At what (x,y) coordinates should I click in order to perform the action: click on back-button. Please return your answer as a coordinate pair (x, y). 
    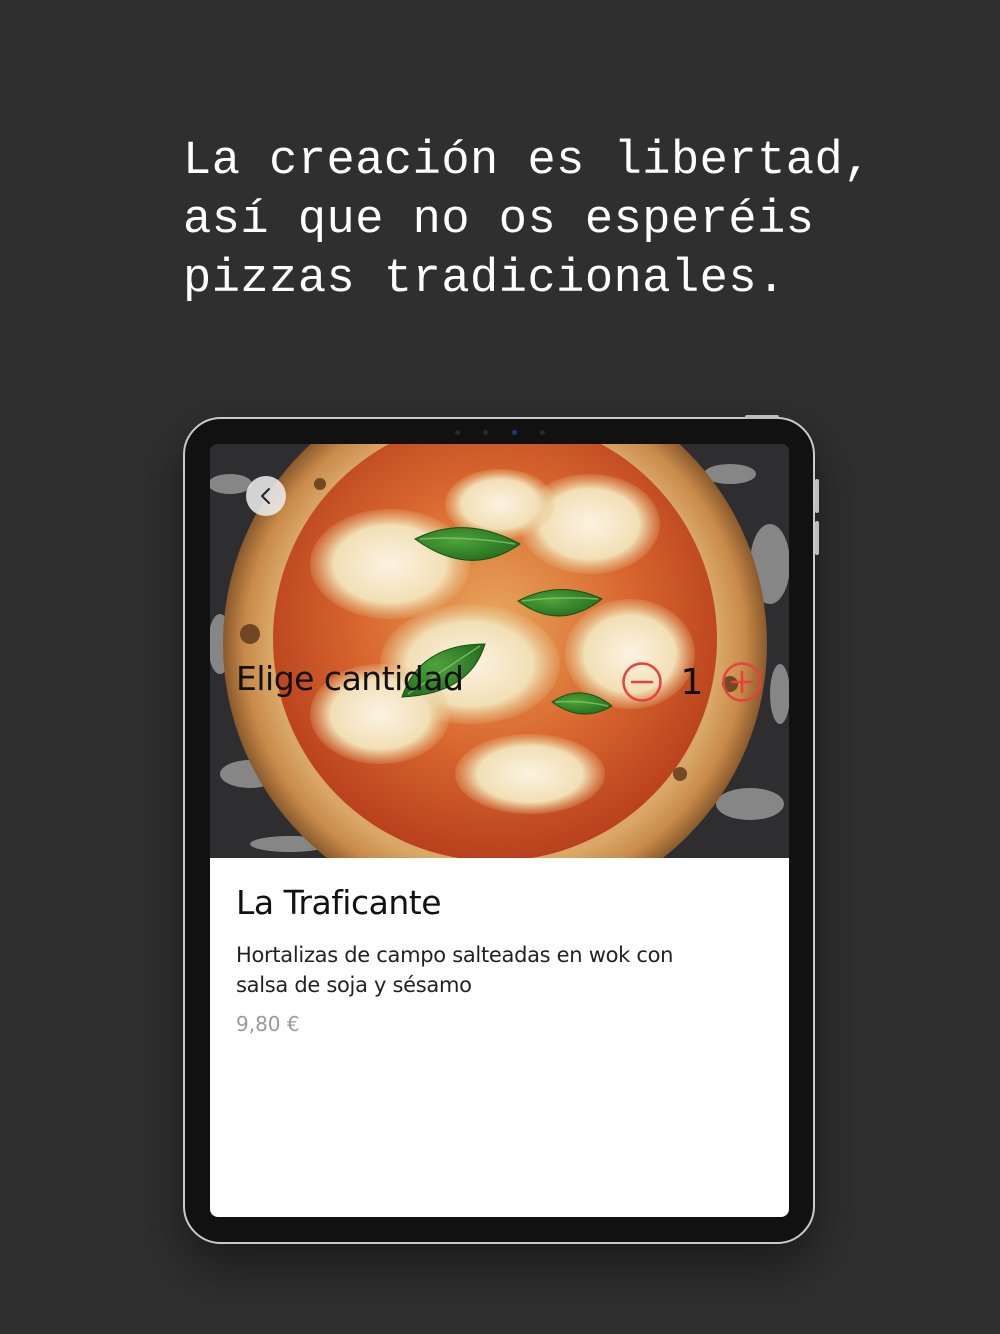
    Looking at the image, I should click on (266, 496).